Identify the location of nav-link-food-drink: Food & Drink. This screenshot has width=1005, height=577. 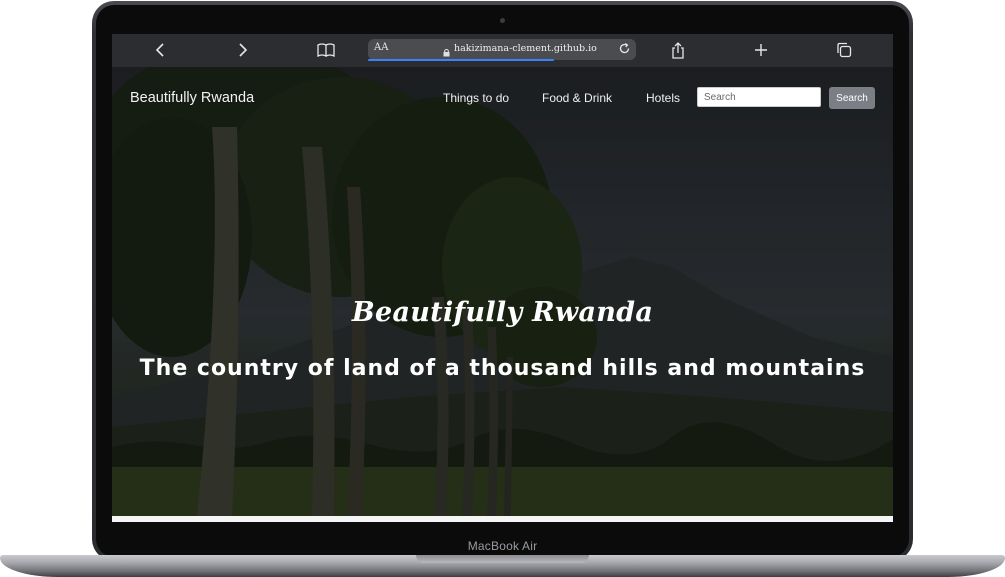
(577, 98).